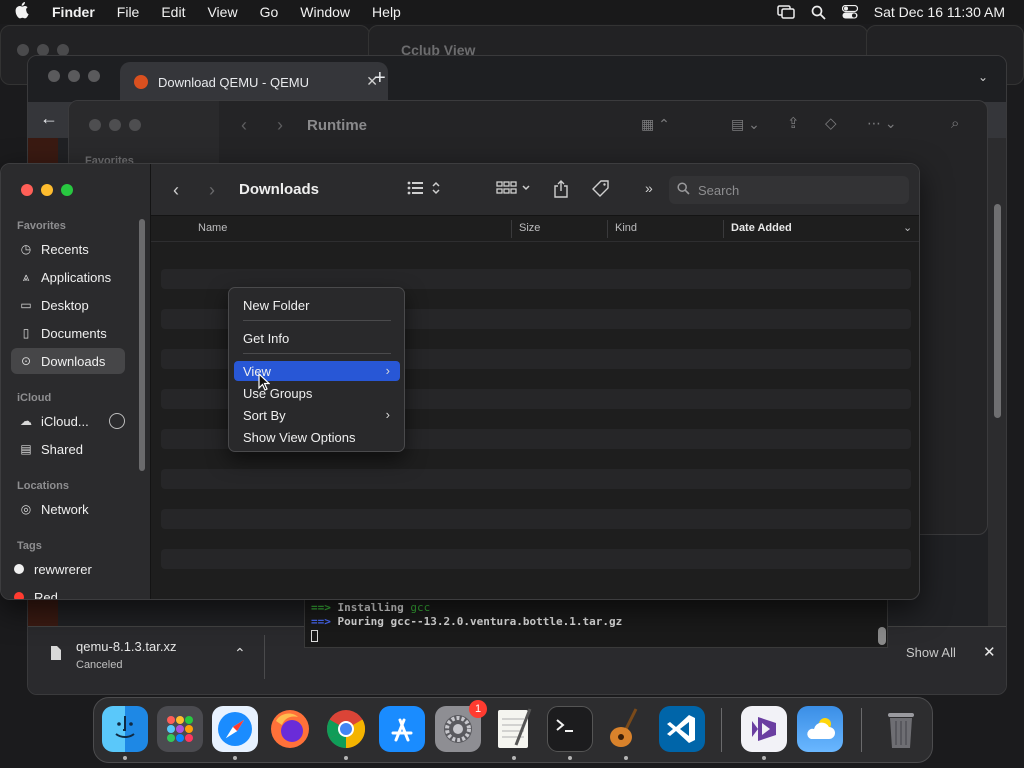 Image resolution: width=1024 pixels, height=768 pixels. What do you see at coordinates (41, 226) in the screenshot?
I see `sidebar-section-favorites: Favorites` at bounding box center [41, 226].